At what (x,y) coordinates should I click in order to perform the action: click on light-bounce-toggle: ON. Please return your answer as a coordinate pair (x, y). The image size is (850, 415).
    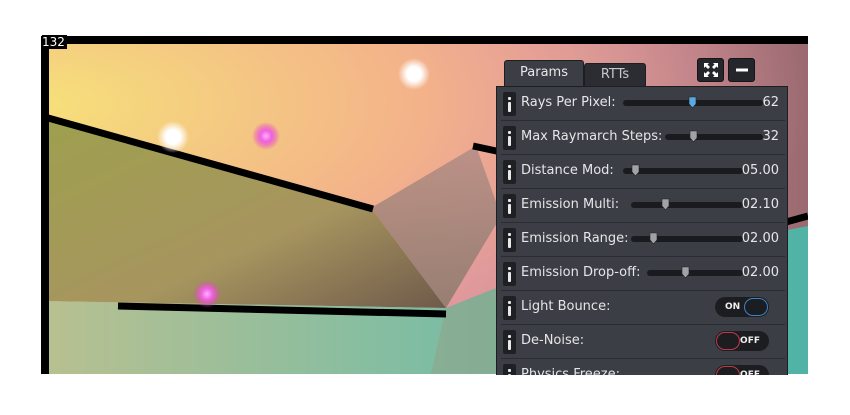
    Looking at the image, I should click on (742, 307).